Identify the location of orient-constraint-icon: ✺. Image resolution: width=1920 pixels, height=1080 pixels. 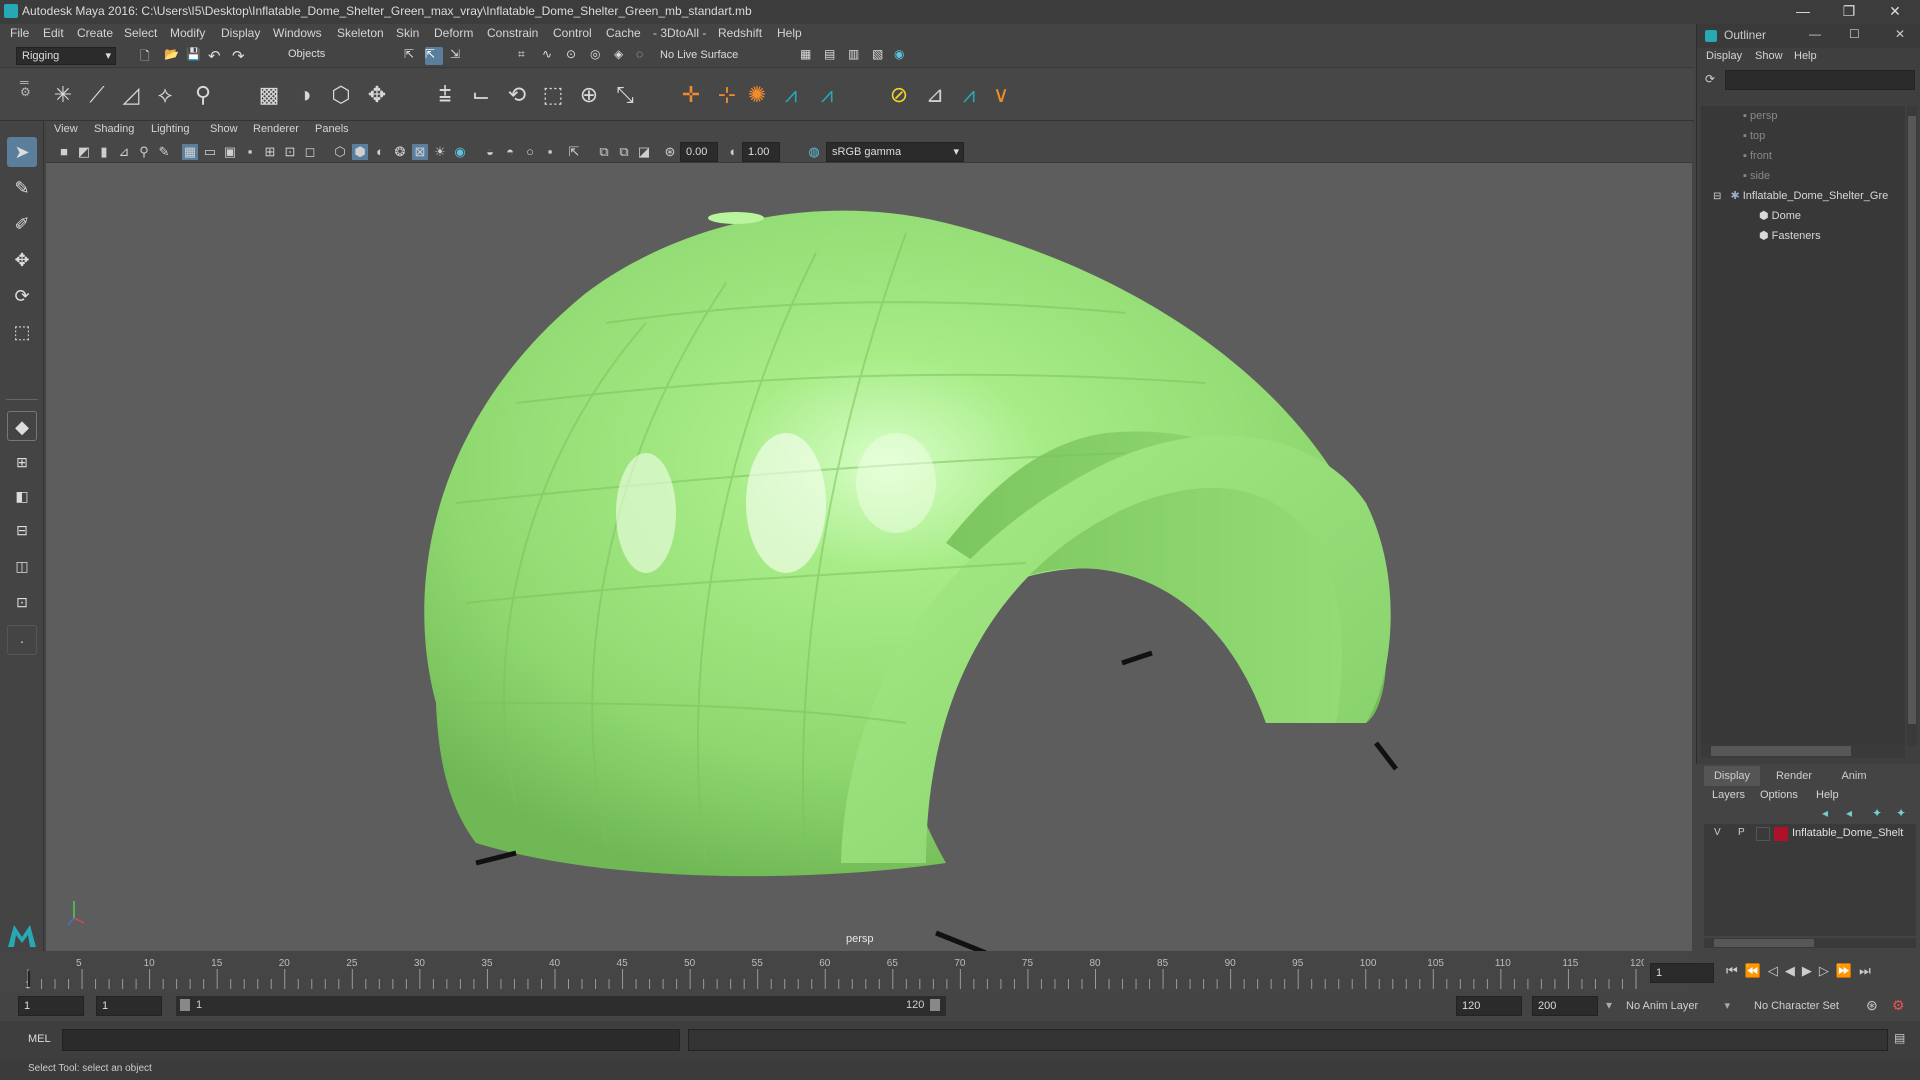
(757, 95).